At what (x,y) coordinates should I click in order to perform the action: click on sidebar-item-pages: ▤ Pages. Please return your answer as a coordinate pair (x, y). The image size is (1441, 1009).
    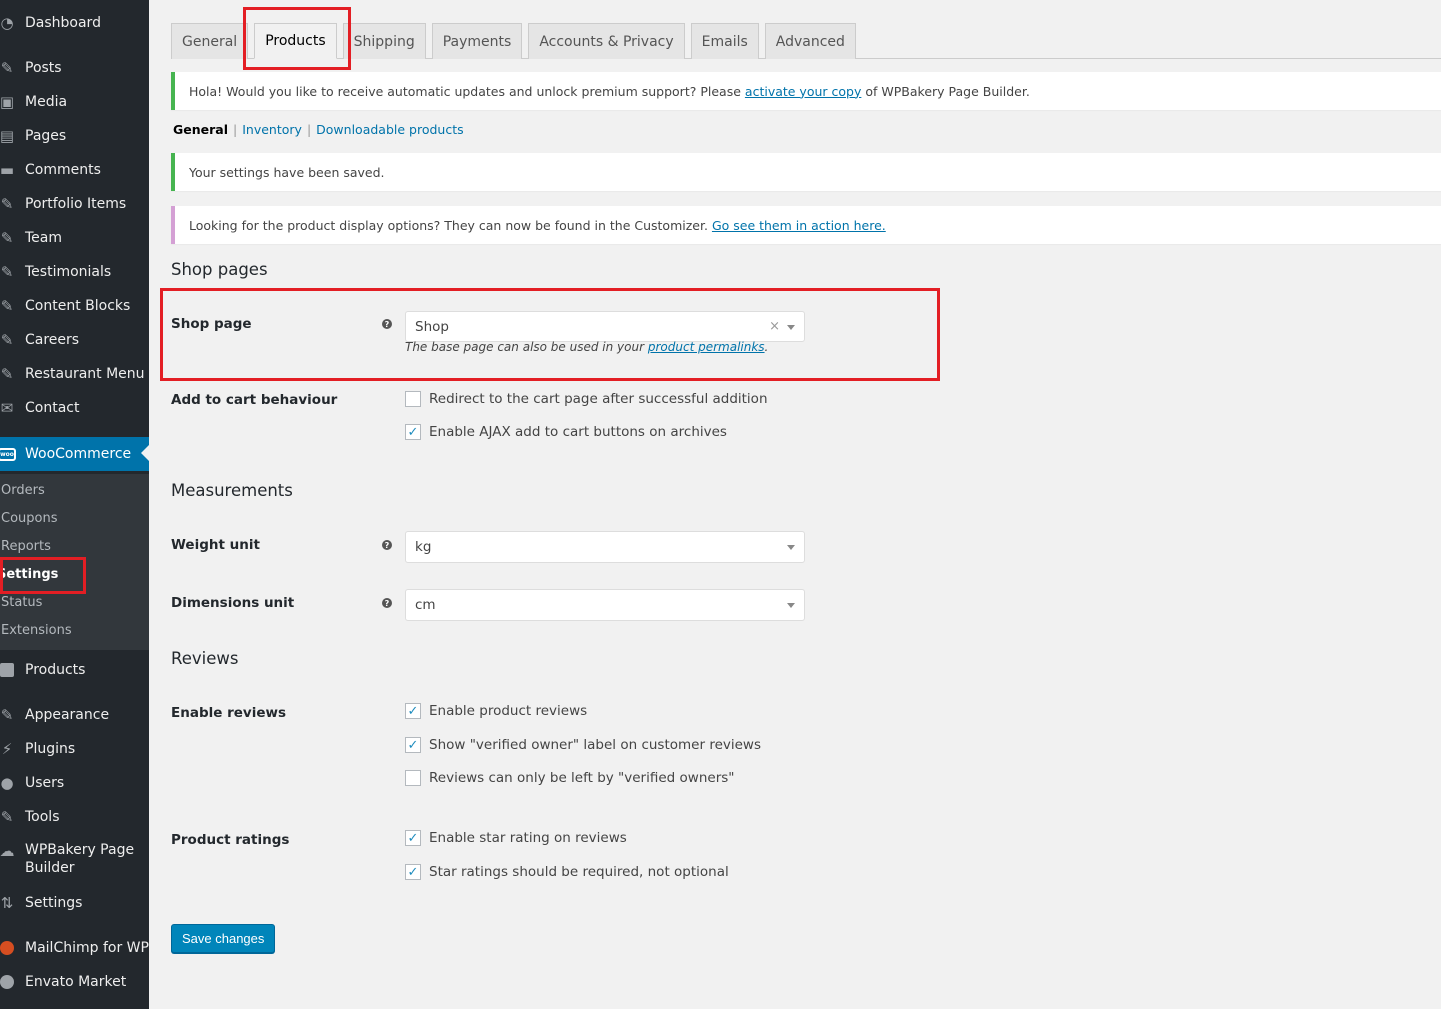
    Looking at the image, I should click on (74, 136).